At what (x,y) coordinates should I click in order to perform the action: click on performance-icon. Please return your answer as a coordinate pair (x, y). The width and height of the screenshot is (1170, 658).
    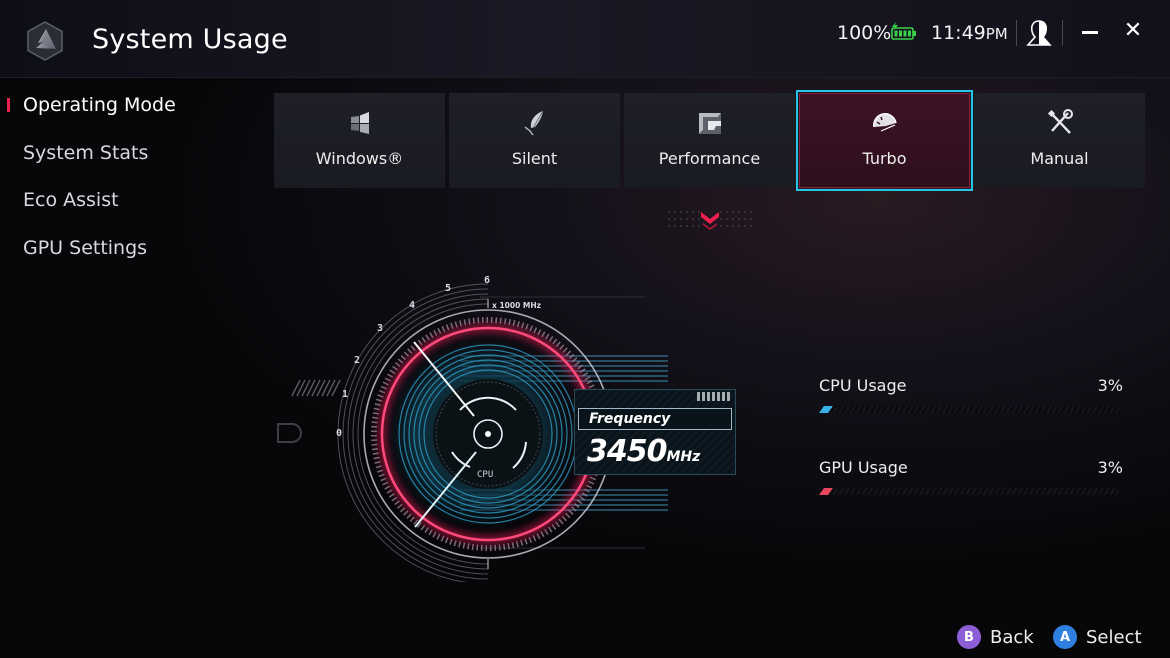
    Looking at the image, I should click on (709, 123).